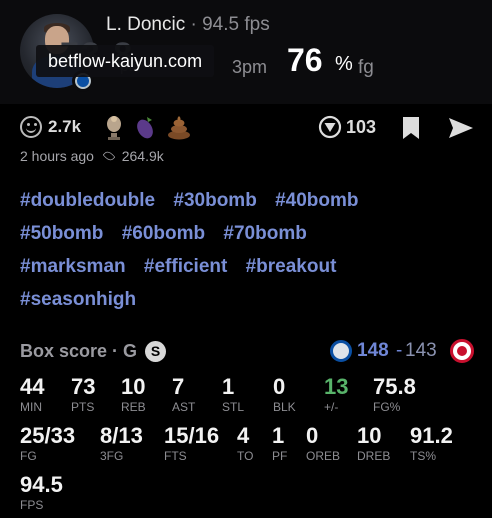 This screenshot has height=518, width=492. Describe the element at coordinates (31, 127) in the screenshot. I see `smile-icon` at that location.